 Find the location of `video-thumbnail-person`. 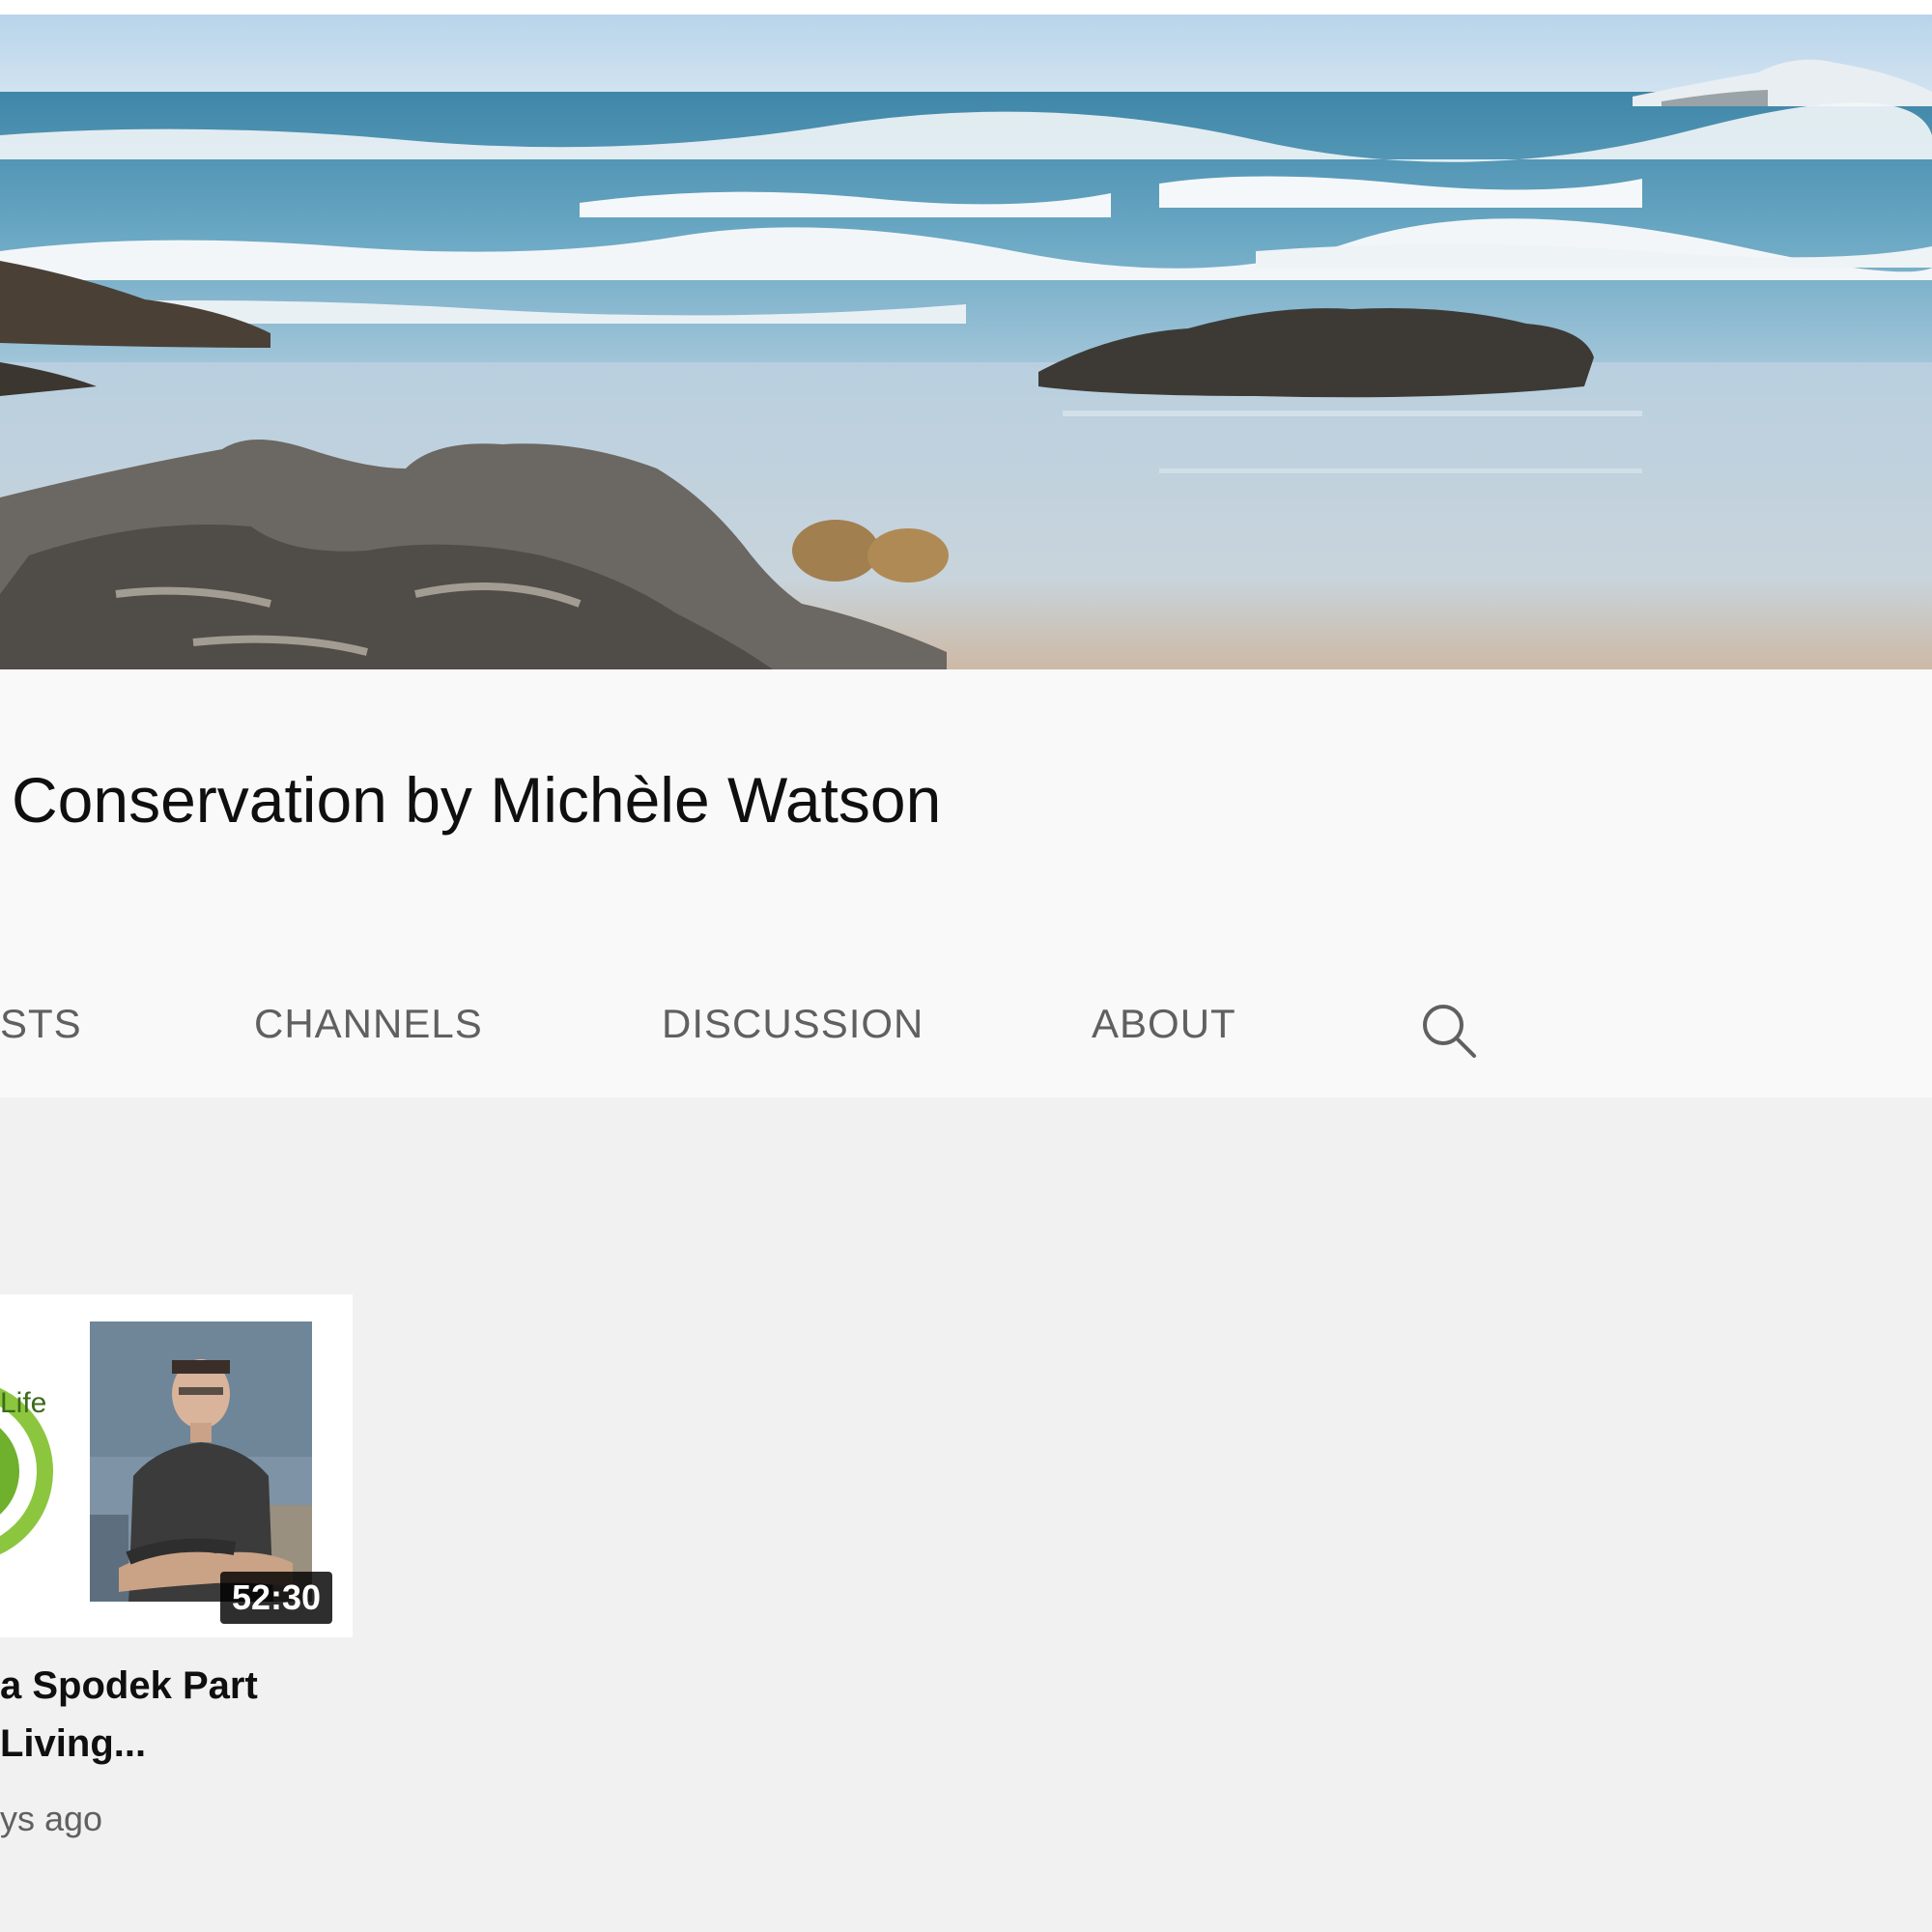

video-thumbnail-person is located at coordinates (201, 1461).